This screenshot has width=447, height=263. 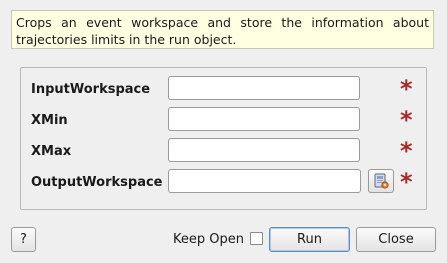 What do you see at coordinates (91, 89) in the screenshot?
I see `param-label-input-workspace: InputWorkspace` at bounding box center [91, 89].